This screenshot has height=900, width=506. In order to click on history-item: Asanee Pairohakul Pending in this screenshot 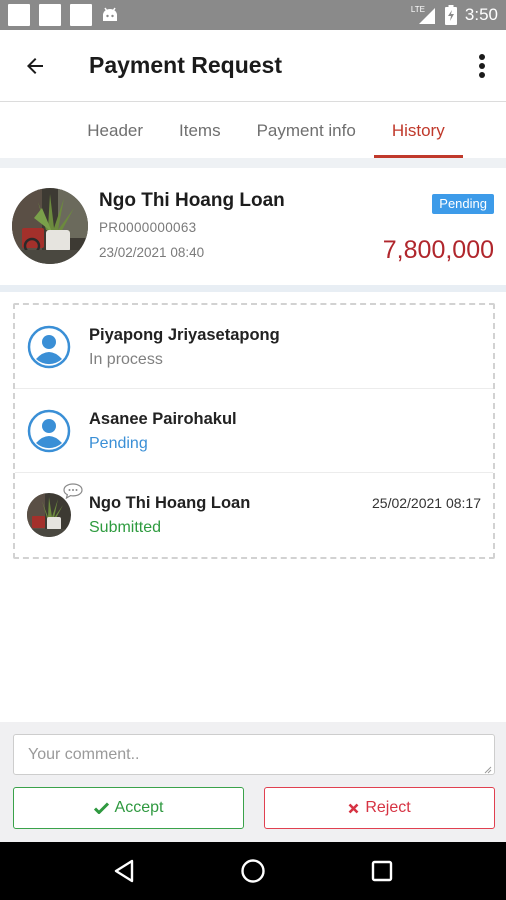, I will do `click(254, 431)`.